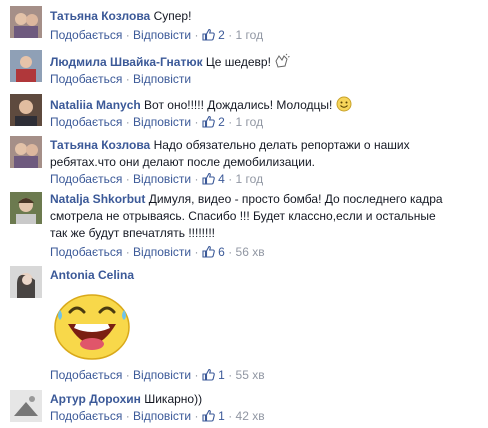 This screenshot has height=428, width=488. Describe the element at coordinates (126, 62) in the screenshot. I see `comment-author: Людмила Швайка-Гнатюк` at that location.